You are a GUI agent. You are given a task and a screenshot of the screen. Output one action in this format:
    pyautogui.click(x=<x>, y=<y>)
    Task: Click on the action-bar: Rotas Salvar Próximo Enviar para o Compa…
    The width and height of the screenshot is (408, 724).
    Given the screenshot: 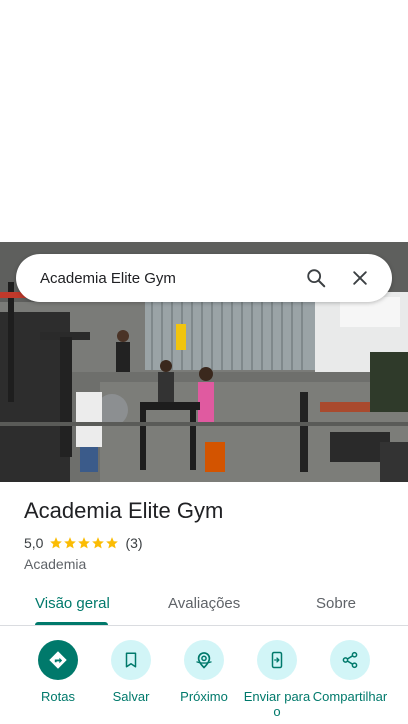 What is the action you would take?
    pyautogui.click(x=204, y=682)
    